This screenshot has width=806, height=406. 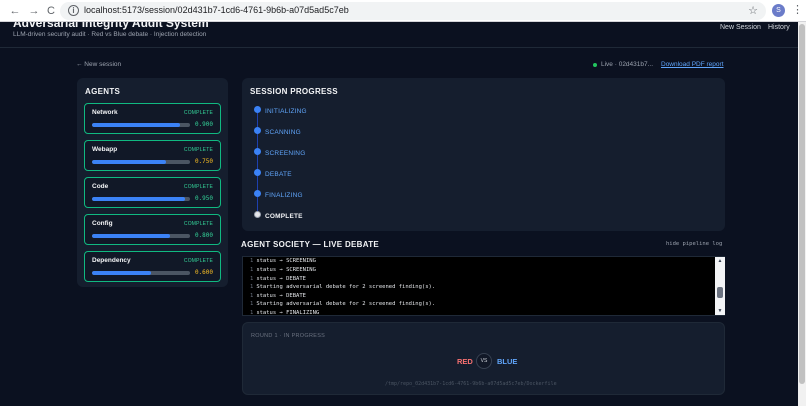 What do you see at coordinates (15, 11) in the screenshot?
I see `back-arrow-icon: ←` at bounding box center [15, 11].